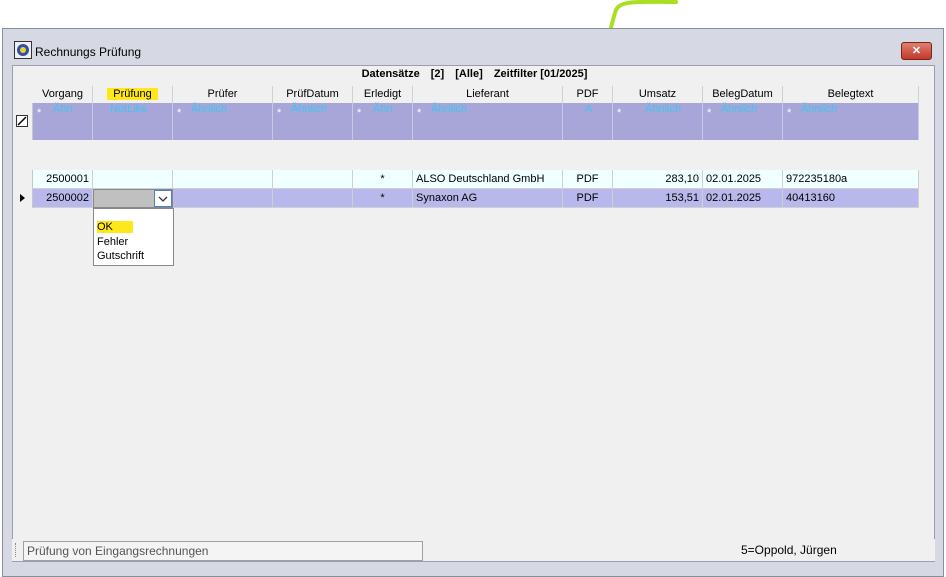 The width and height of the screenshot is (946, 577). What do you see at coordinates (223, 121) in the screenshot?
I see `filter-pruefer: * Ähnlich` at bounding box center [223, 121].